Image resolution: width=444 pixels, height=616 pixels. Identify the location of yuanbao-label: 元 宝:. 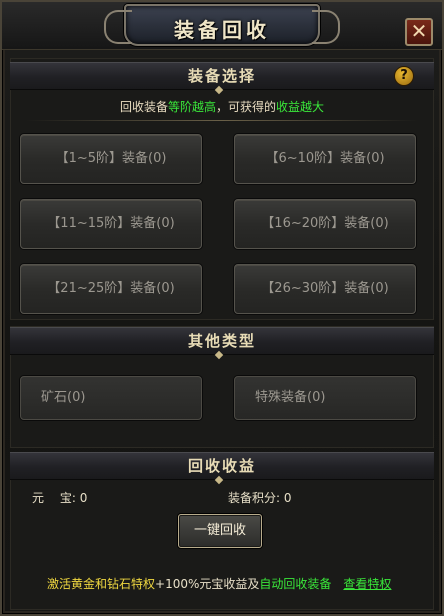
(54, 498).